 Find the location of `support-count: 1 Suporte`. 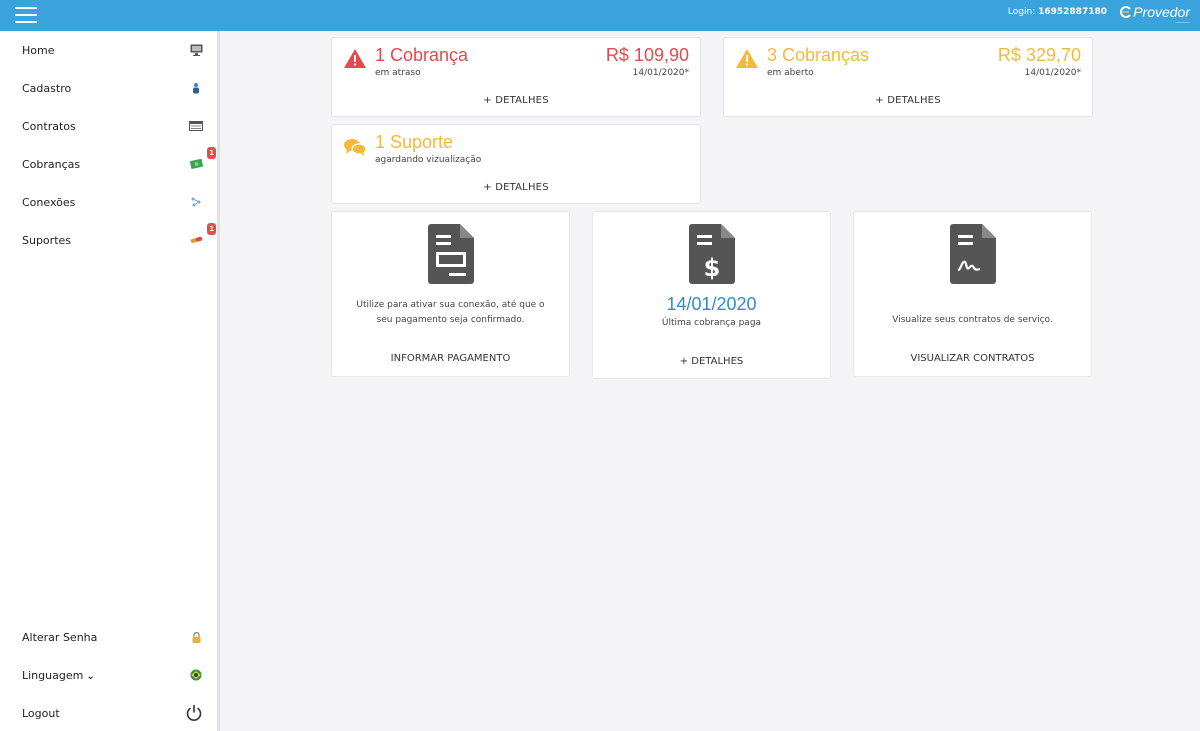

support-count: 1 Suporte is located at coordinates (414, 142).